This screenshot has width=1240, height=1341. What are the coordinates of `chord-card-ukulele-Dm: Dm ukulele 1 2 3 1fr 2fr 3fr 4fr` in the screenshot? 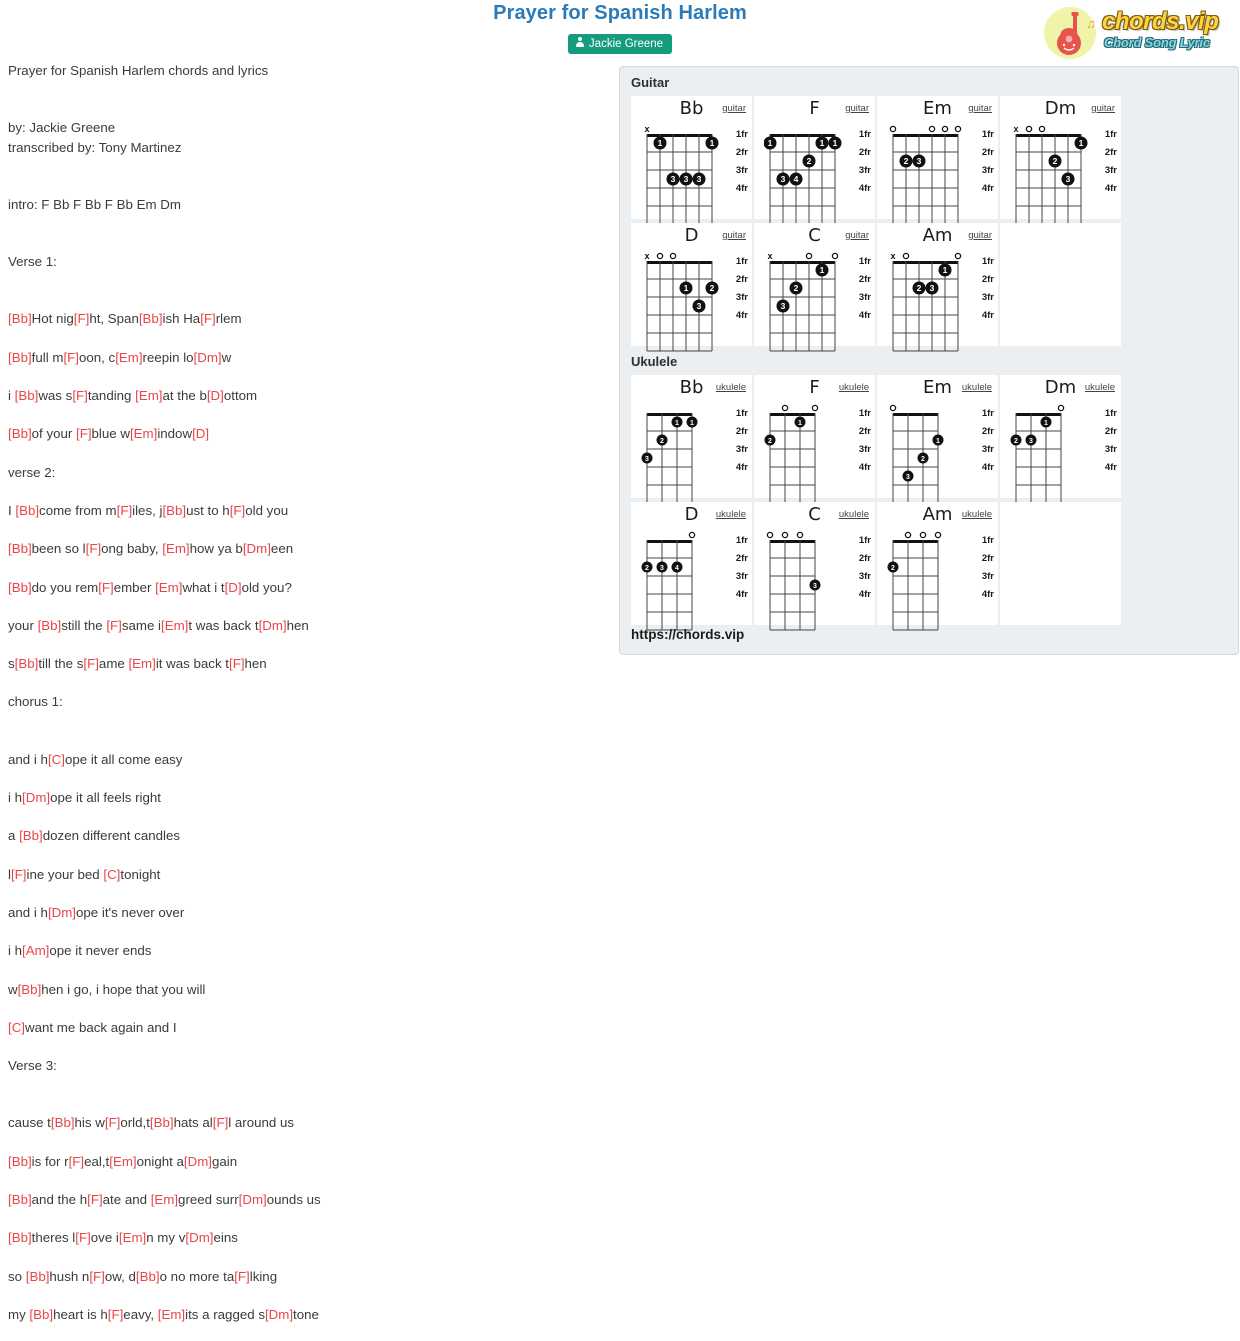 It's located at (1060, 439).